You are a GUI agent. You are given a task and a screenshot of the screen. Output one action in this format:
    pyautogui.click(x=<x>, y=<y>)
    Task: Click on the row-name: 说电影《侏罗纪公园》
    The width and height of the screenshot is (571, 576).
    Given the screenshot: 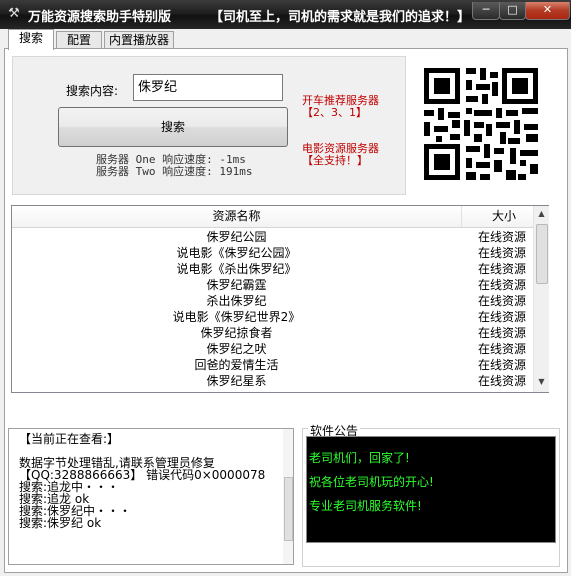 What is the action you would take?
    pyautogui.click(x=236, y=253)
    